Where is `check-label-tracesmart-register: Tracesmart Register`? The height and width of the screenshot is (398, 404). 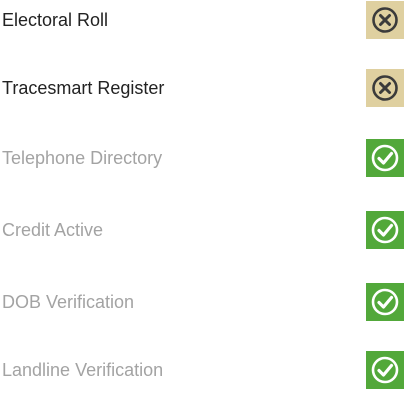
check-label-tracesmart-register: Tracesmart Register is located at coordinates (83, 88).